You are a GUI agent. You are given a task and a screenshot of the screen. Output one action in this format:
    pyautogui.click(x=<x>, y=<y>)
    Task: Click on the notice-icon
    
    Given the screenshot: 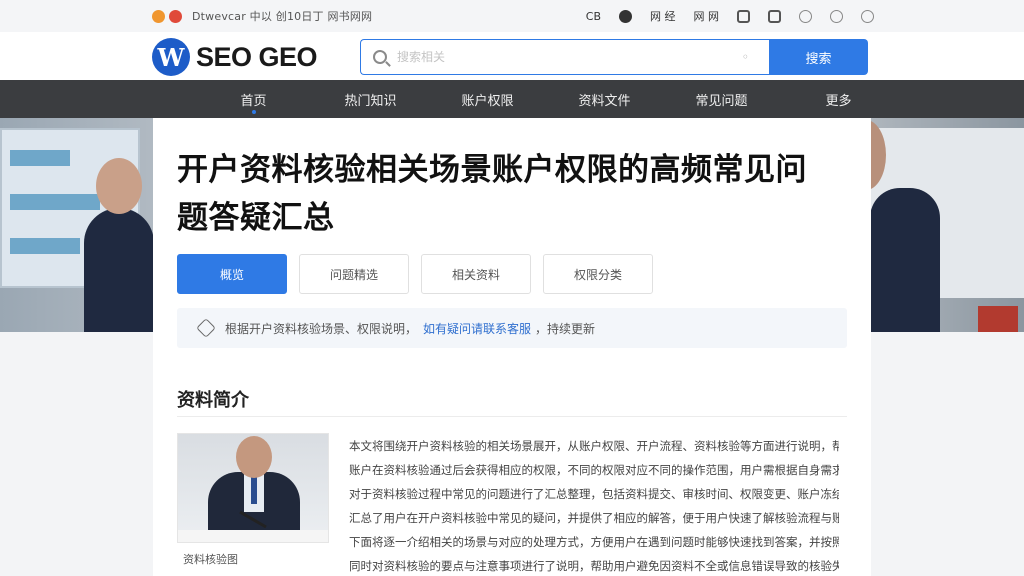 What is the action you would take?
    pyautogui.click(x=206, y=328)
    